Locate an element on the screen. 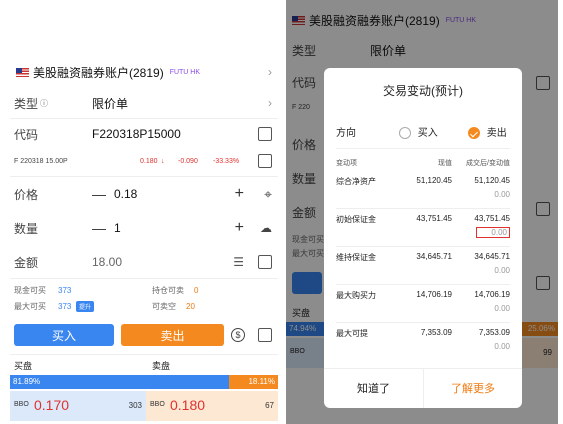 This screenshot has height=424, width=563. info-icon: ⓘ is located at coordinates (44, 103).